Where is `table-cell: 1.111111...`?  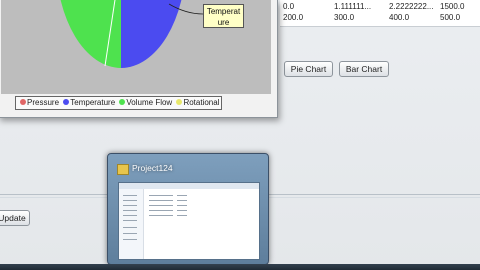 table-cell: 1.111111... is located at coordinates (352, 6).